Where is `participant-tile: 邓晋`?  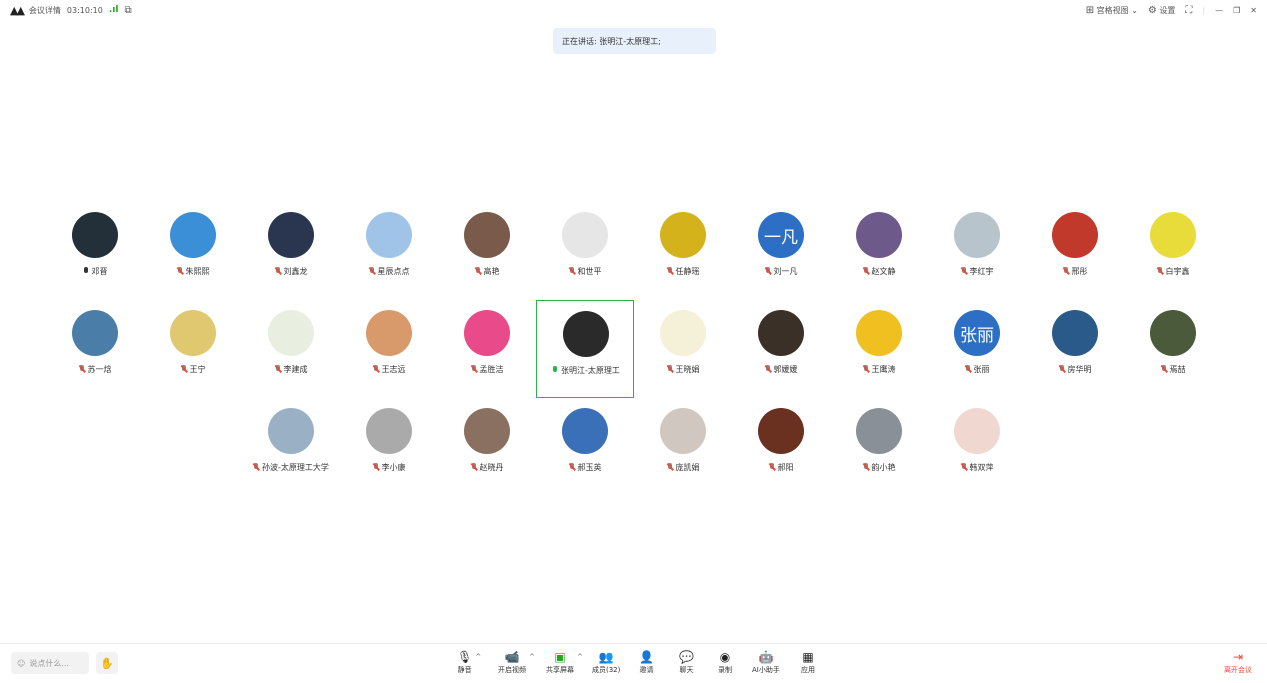 participant-tile: 邓晋 is located at coordinates (95, 251).